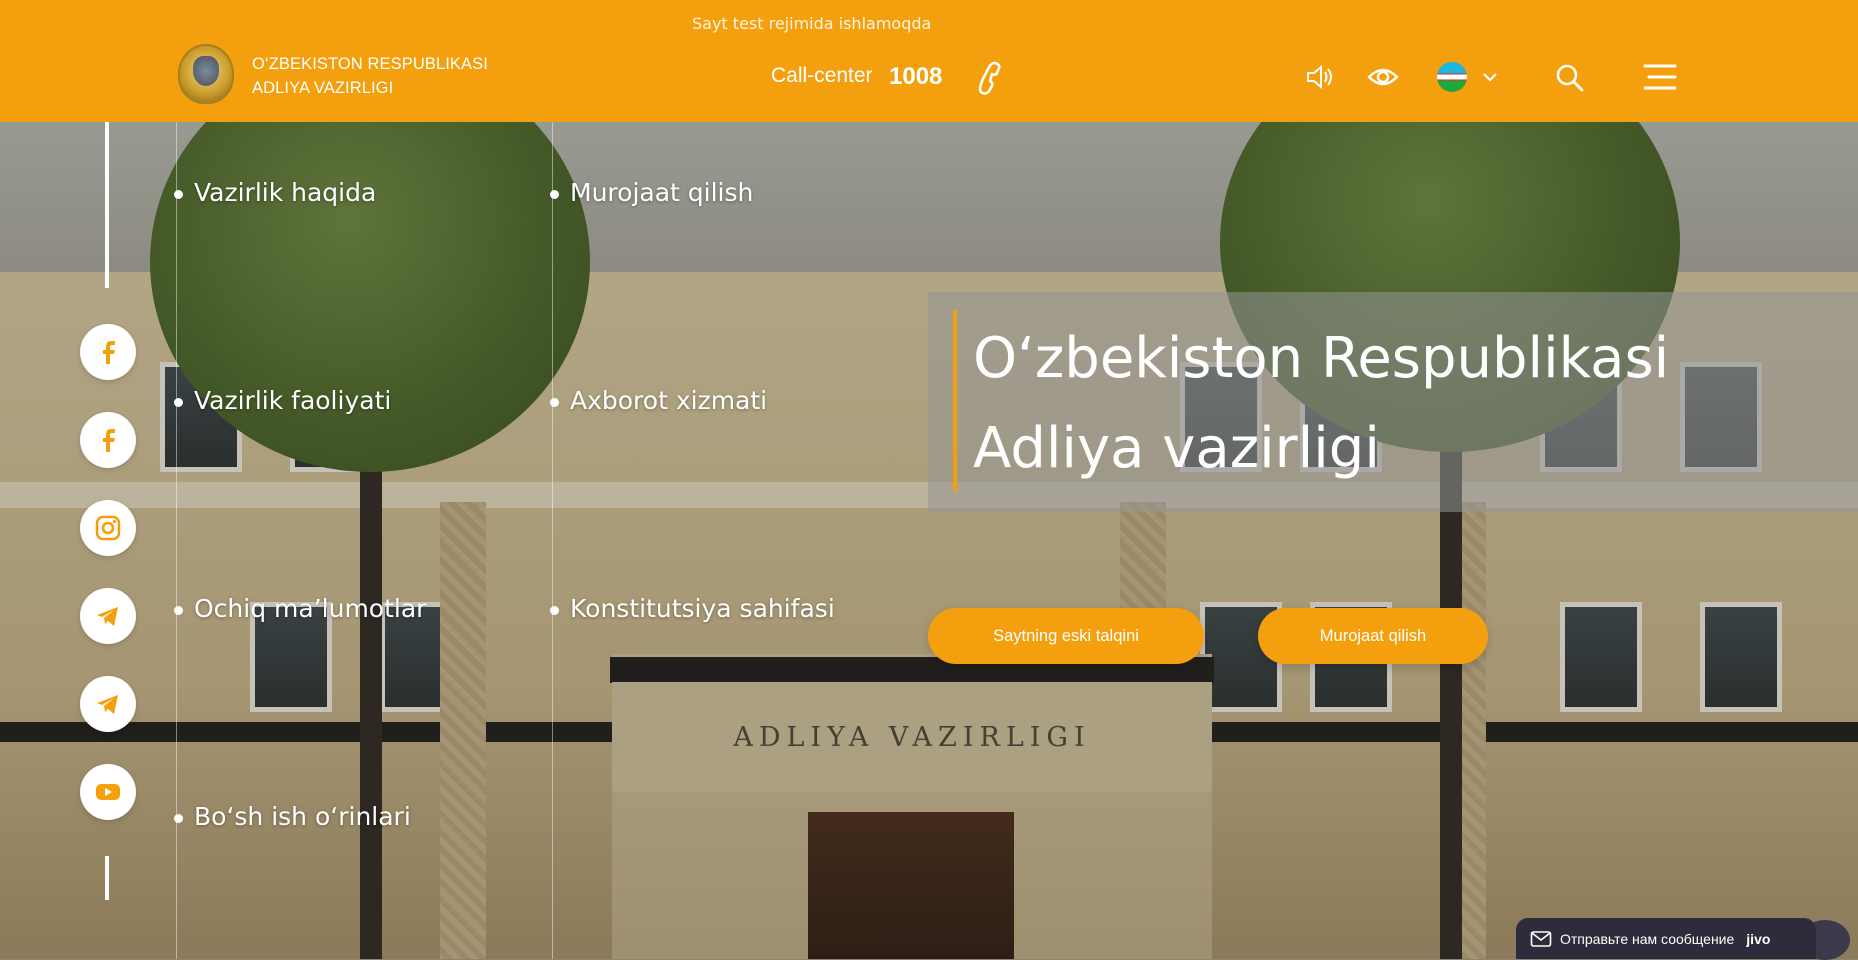  Describe the element at coordinates (1569, 77) in the screenshot. I see `search-icon` at that location.